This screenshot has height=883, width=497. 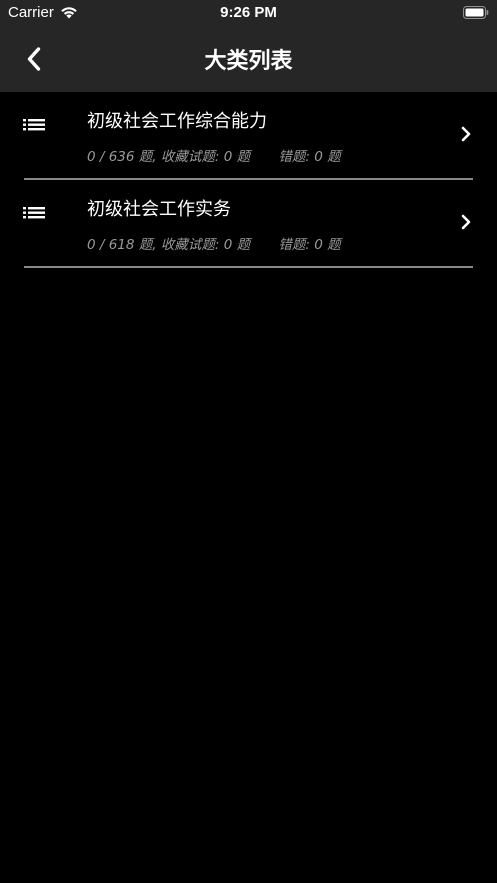 What do you see at coordinates (122, 157) in the screenshot?
I see `progress-count: 0 / 636 题,` at bounding box center [122, 157].